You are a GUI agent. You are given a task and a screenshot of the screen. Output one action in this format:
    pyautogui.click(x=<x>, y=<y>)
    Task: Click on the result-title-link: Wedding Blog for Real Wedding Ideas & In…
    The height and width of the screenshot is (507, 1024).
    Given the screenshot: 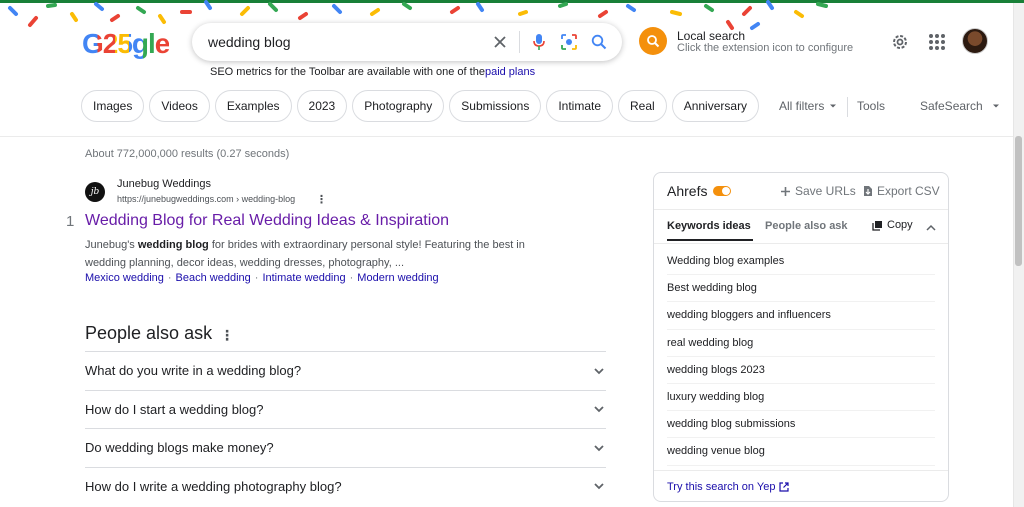 What is the action you would take?
    pyautogui.click(x=267, y=221)
    